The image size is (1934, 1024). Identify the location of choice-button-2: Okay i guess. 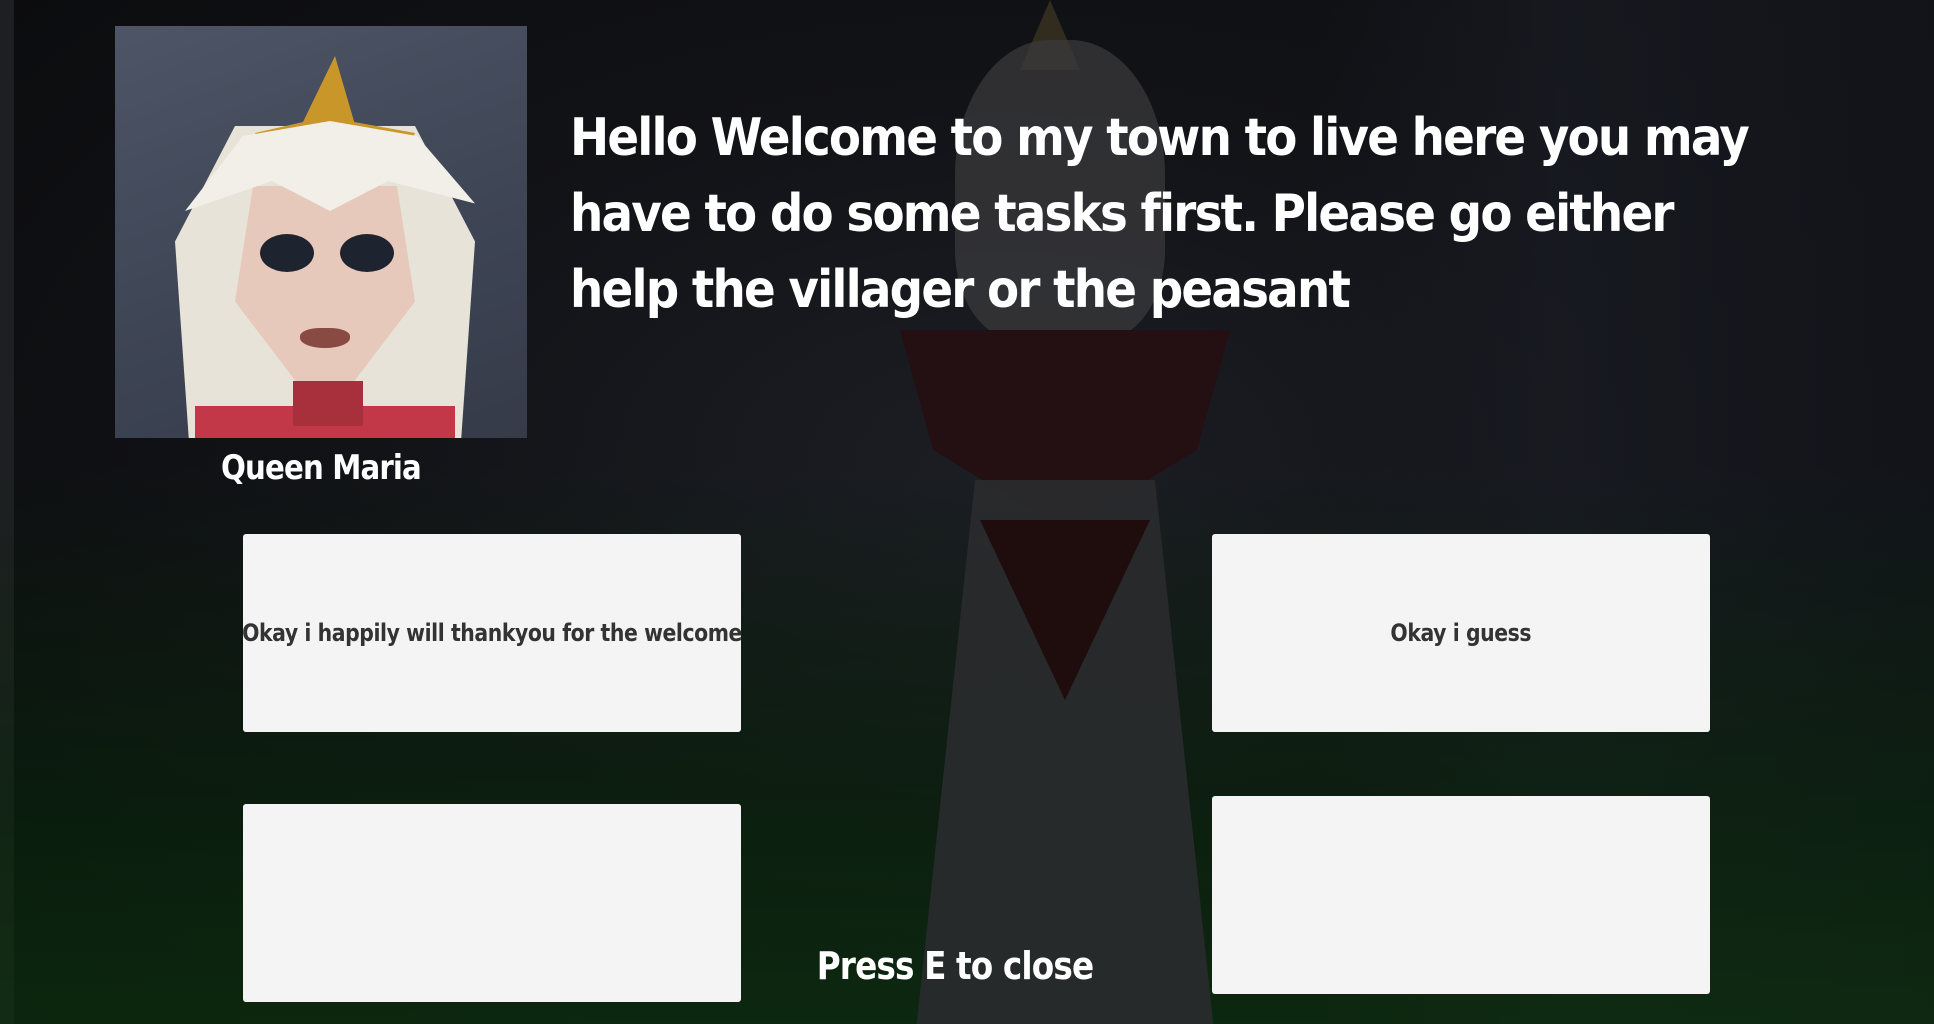
(1461, 633).